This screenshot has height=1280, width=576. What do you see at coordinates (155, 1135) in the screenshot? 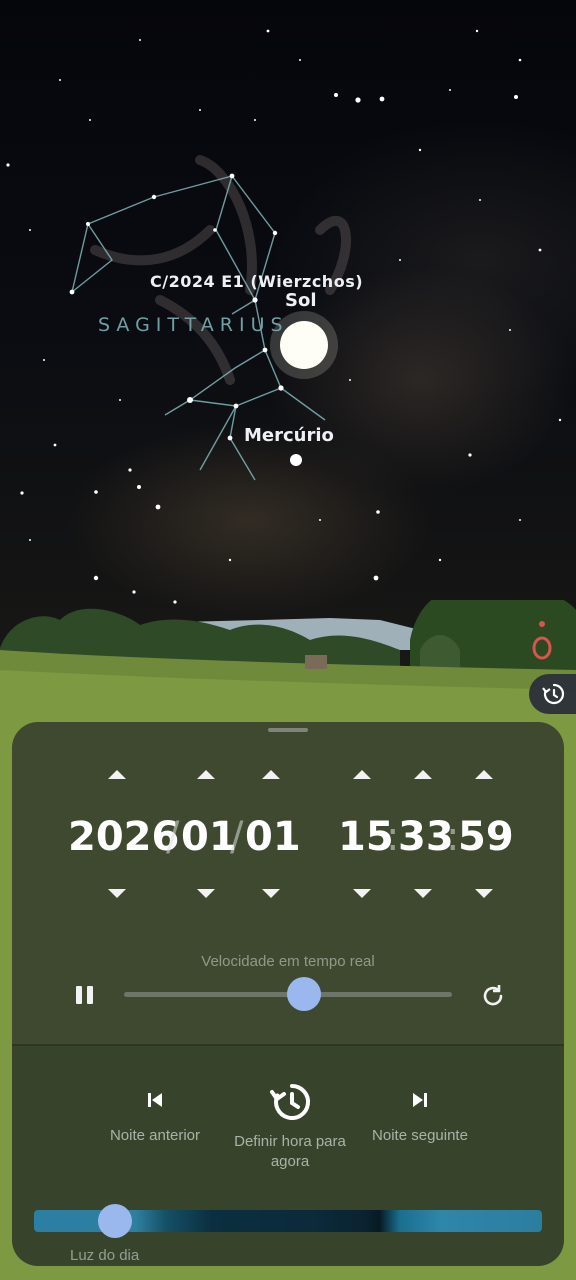
I see `previous-night-label: Noite anterior` at bounding box center [155, 1135].